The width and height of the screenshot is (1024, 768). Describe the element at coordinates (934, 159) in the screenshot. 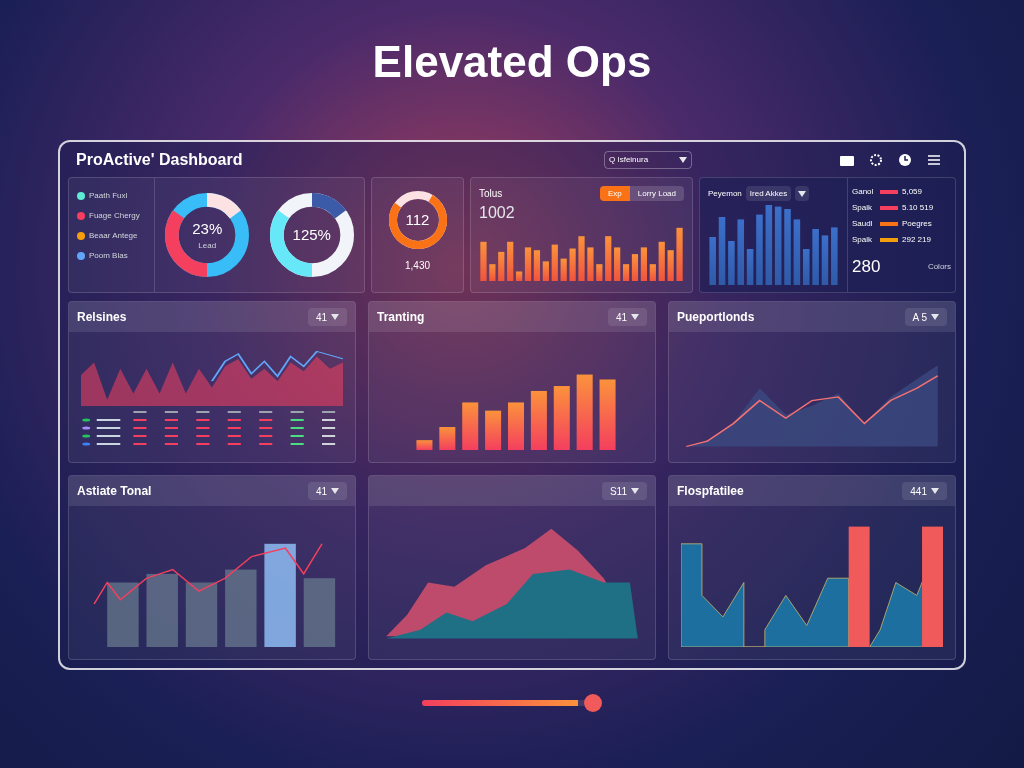

I see `menu-icon` at that location.